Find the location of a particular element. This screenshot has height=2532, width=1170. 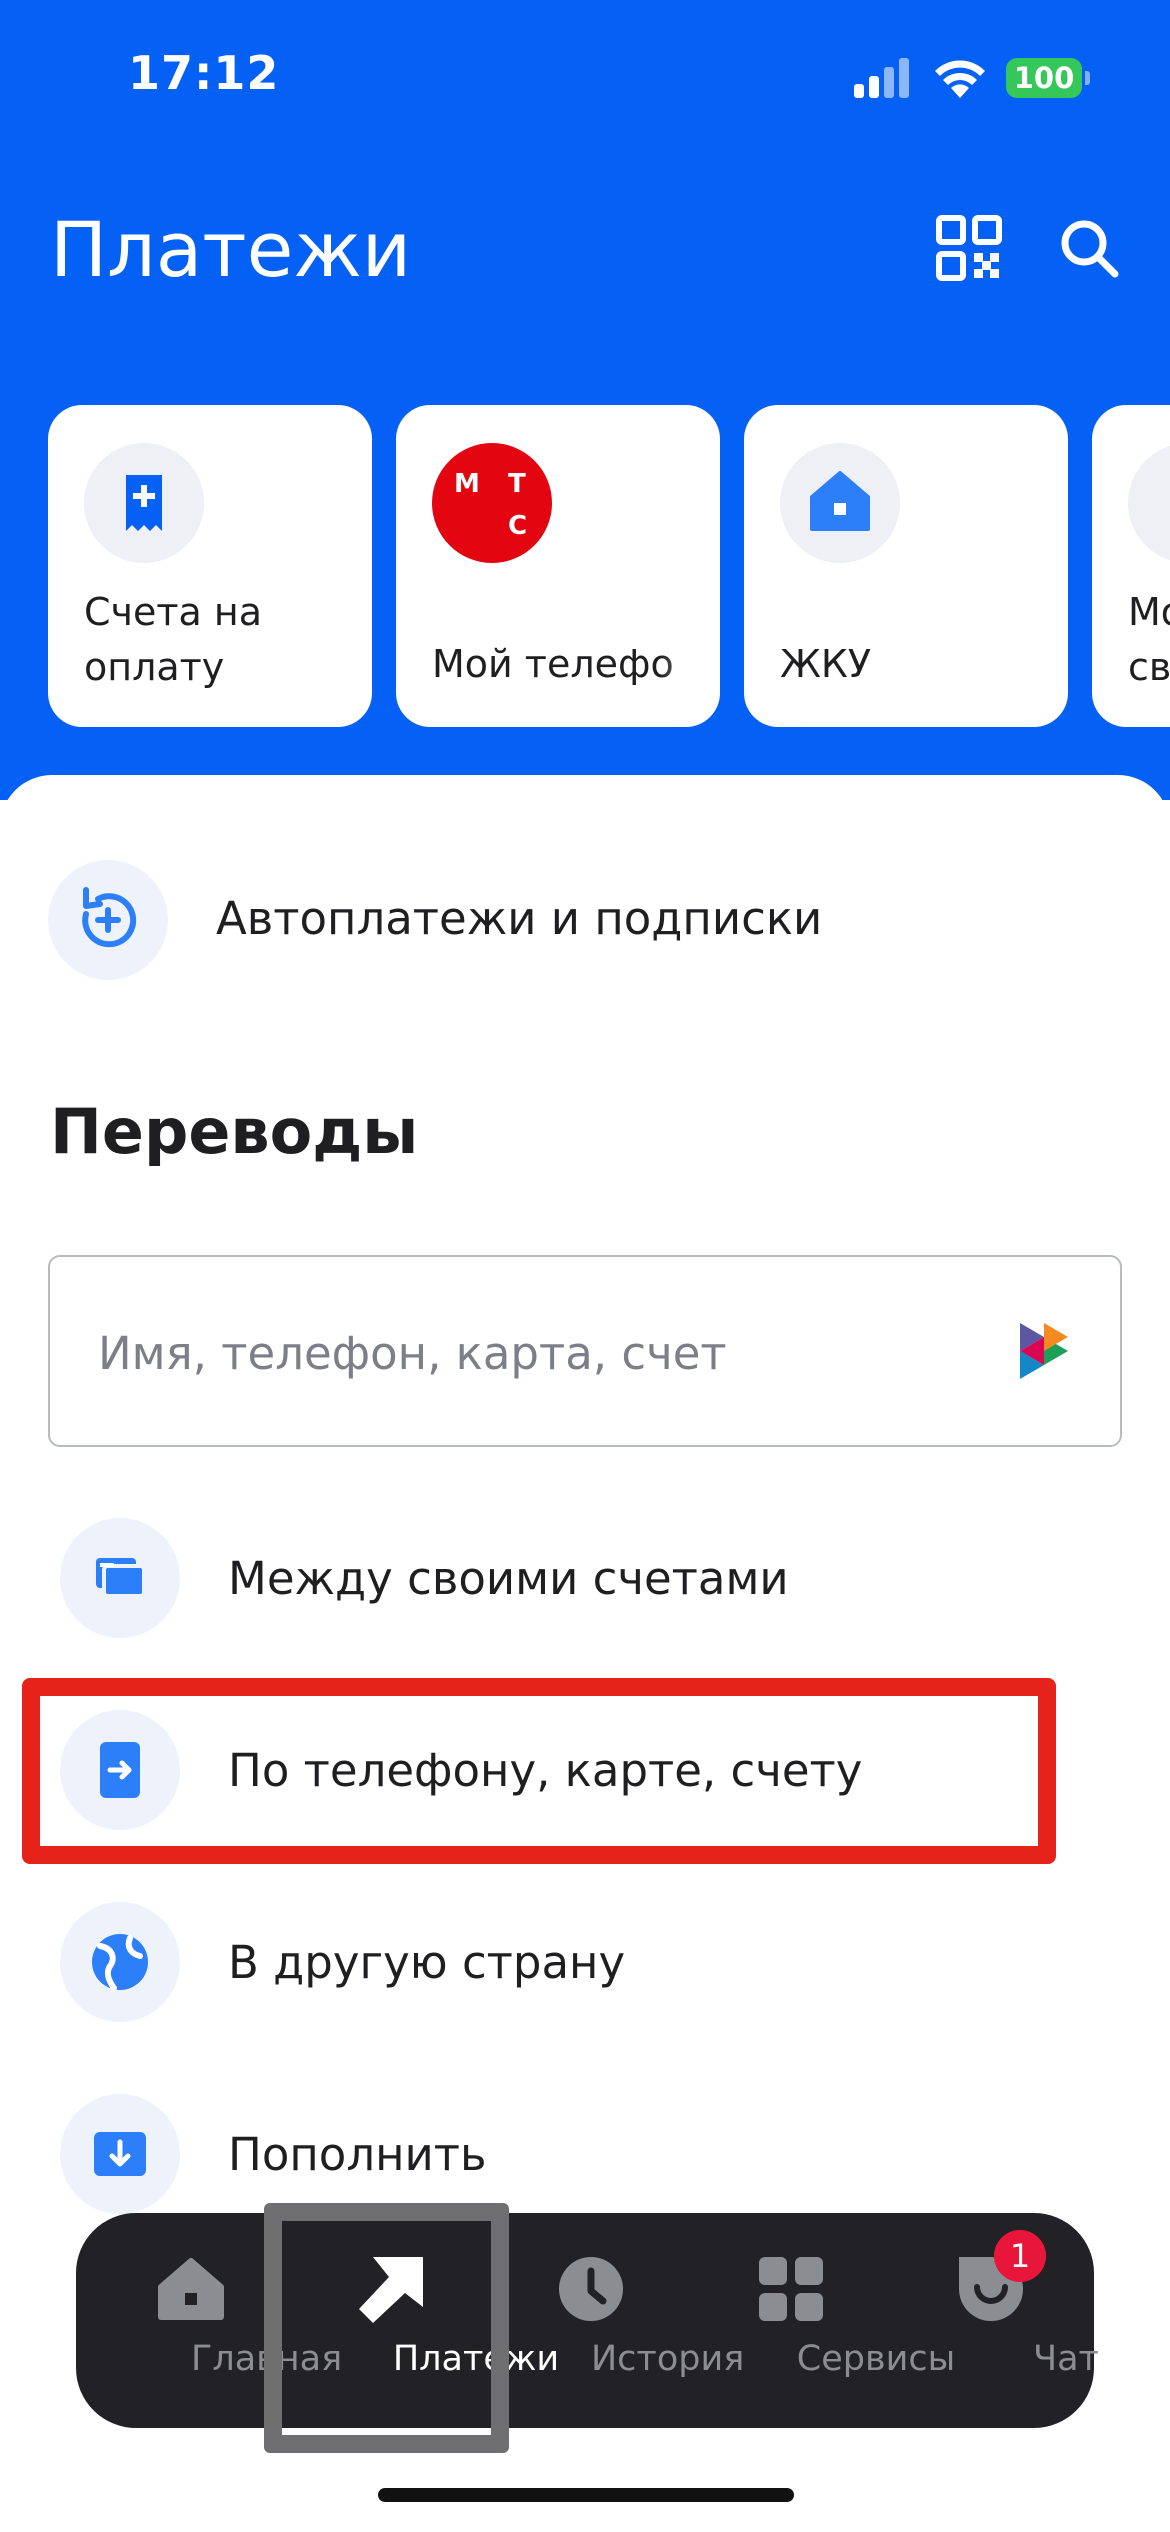

qr-code-button is located at coordinates (969, 248).